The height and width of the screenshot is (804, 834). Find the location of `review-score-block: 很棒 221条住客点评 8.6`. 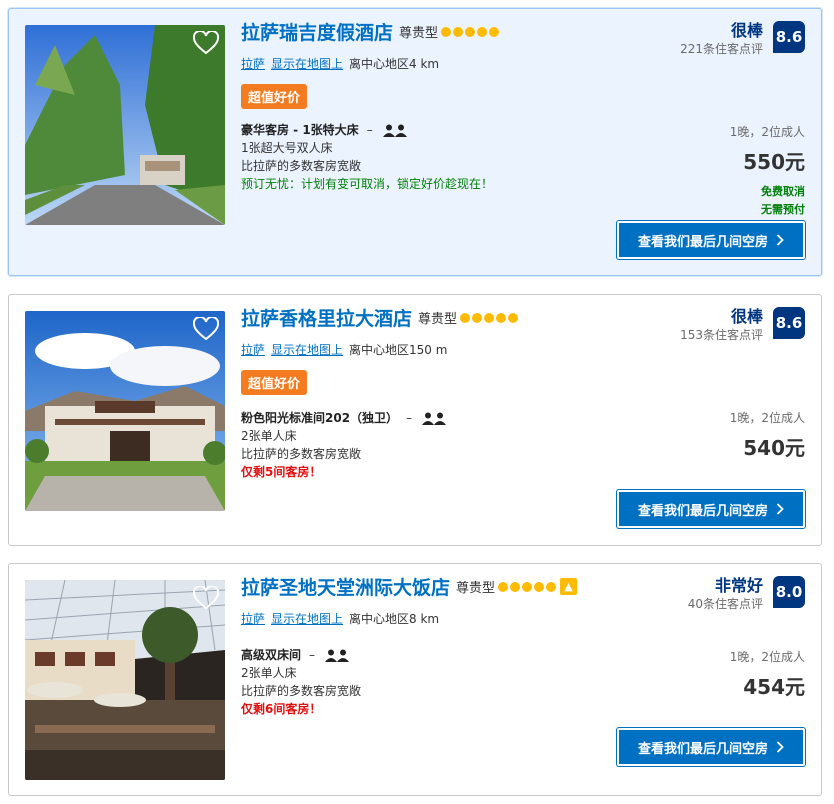

review-score-block: 很棒 221条住客点评 8.6 is located at coordinates (742, 38).